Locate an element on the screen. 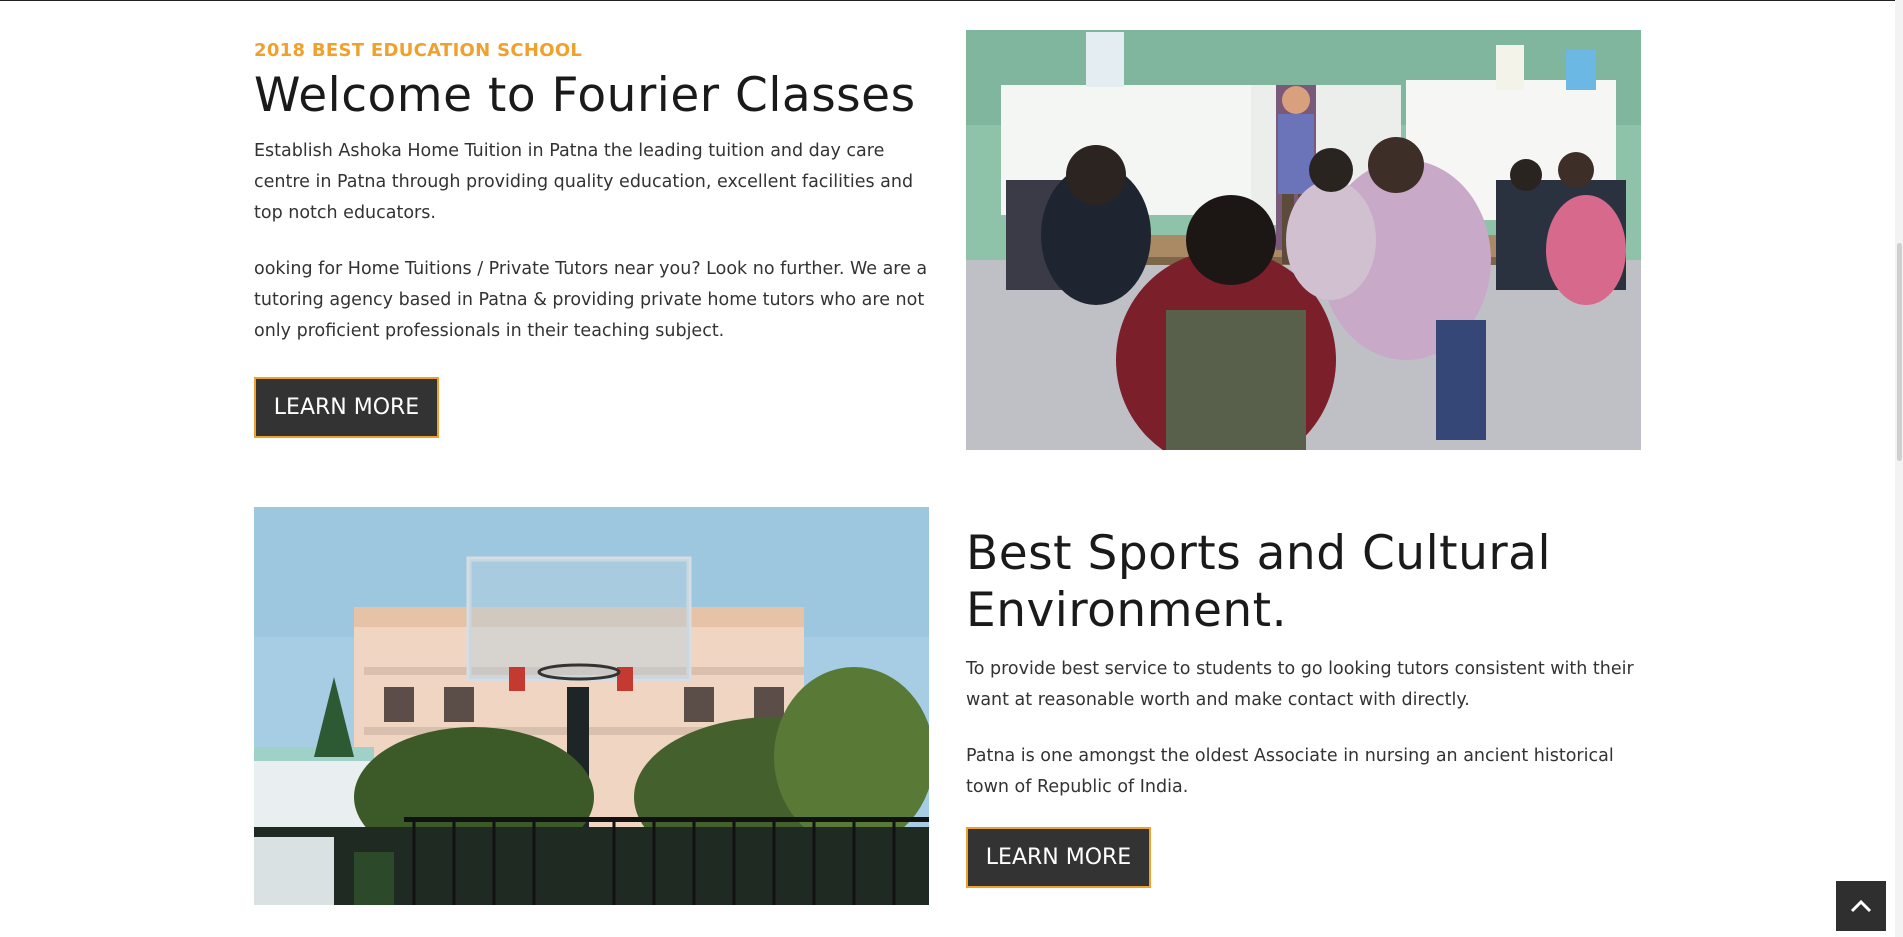 This screenshot has width=1903, height=937. page-scrollbar is located at coordinates (1899, 468).